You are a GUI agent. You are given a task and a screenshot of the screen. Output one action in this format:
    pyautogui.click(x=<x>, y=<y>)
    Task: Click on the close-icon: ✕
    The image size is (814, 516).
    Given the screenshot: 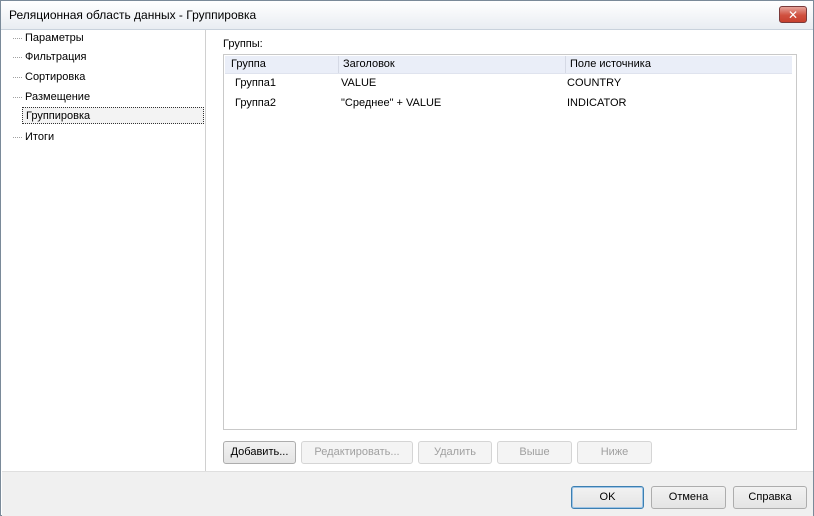 What is the action you would take?
    pyautogui.click(x=793, y=15)
    